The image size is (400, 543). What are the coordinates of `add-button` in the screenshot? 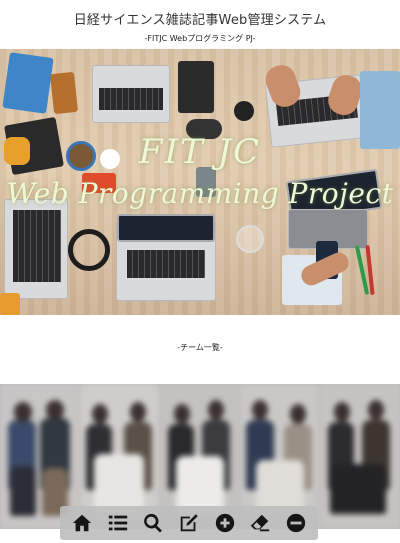 It's located at (225, 523).